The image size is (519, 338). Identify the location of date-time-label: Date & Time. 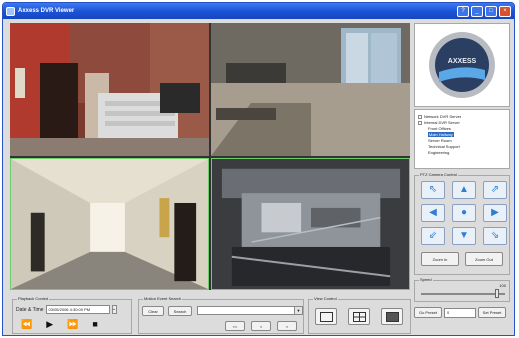
(30, 309).